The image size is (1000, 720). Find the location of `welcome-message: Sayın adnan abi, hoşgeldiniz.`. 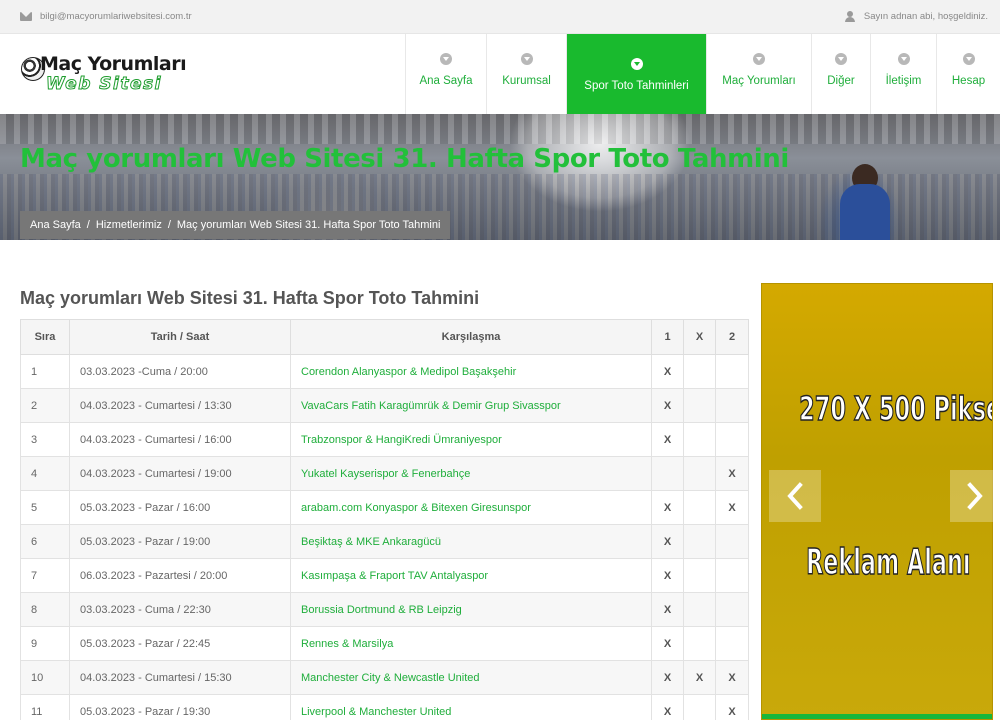

welcome-message: Sayın adnan abi, hoşgeldiniz. is located at coordinates (916, 16).